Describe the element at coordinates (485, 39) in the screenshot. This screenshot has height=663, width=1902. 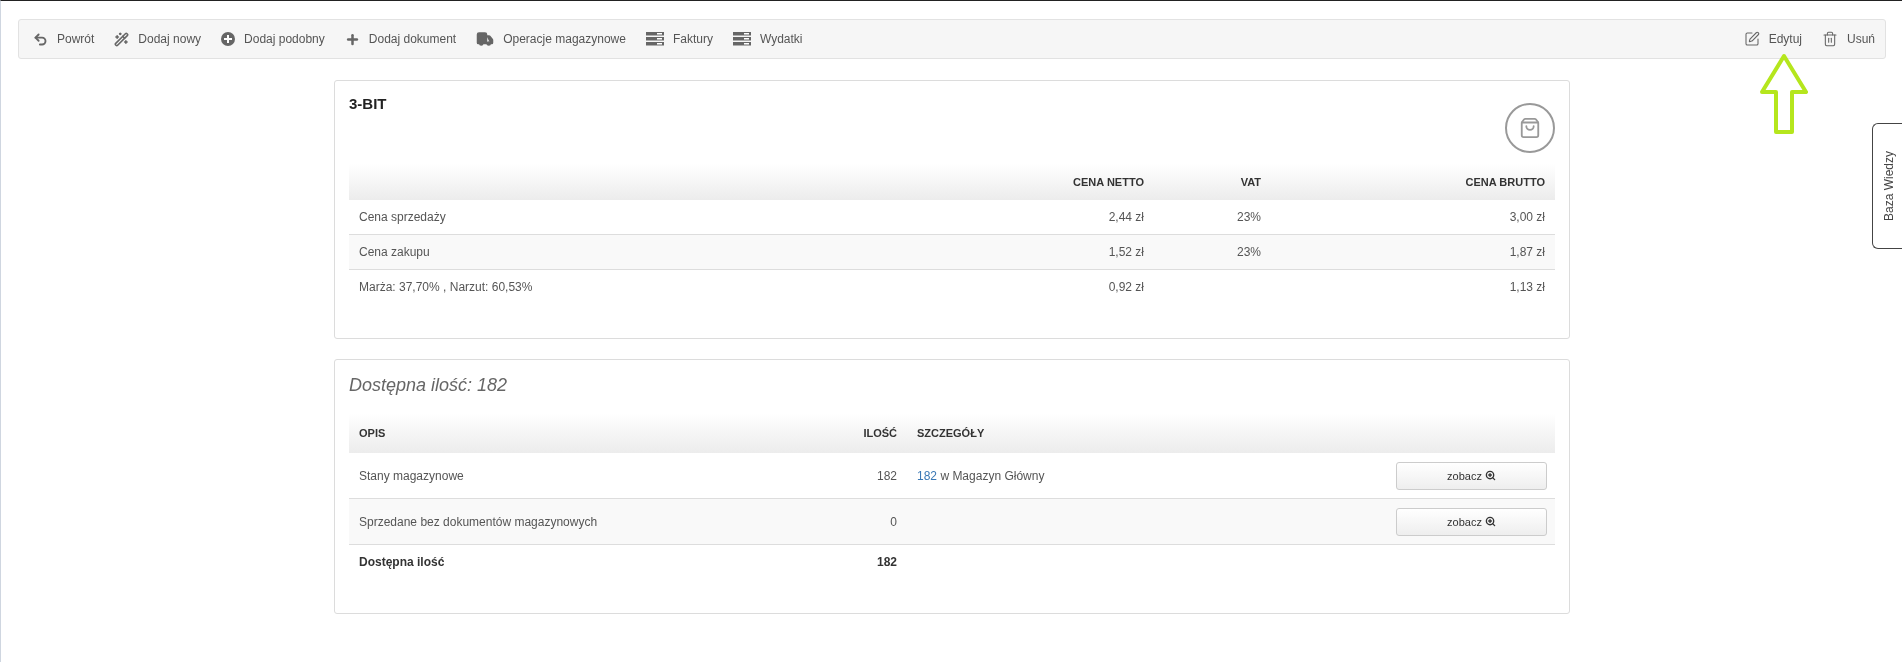
I see `truck-icon` at that location.